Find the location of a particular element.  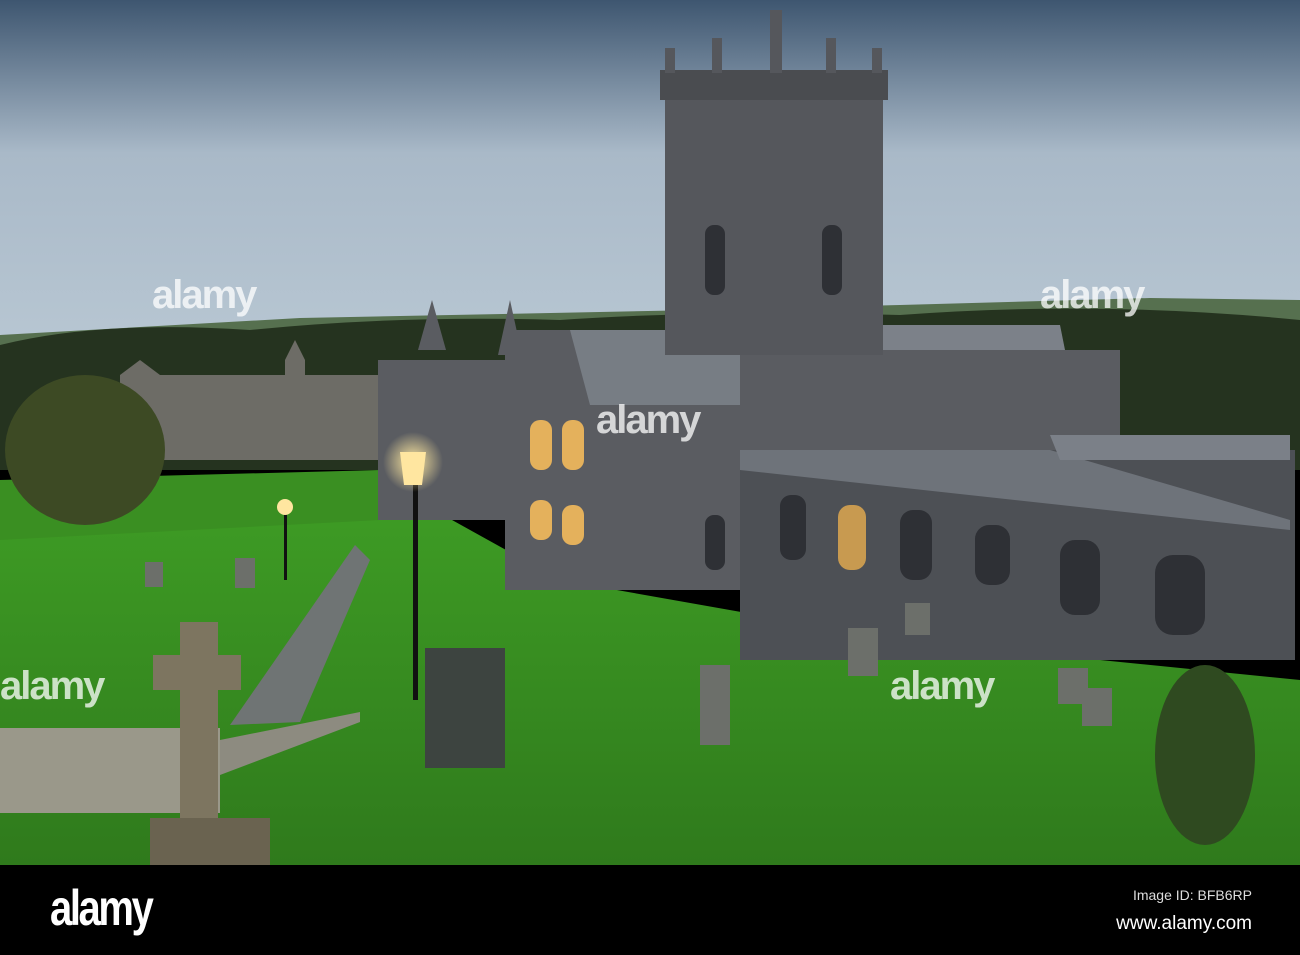

footer-bar: alamy Image ID: BFB6RP www.alamy.com is located at coordinates (650, 910).